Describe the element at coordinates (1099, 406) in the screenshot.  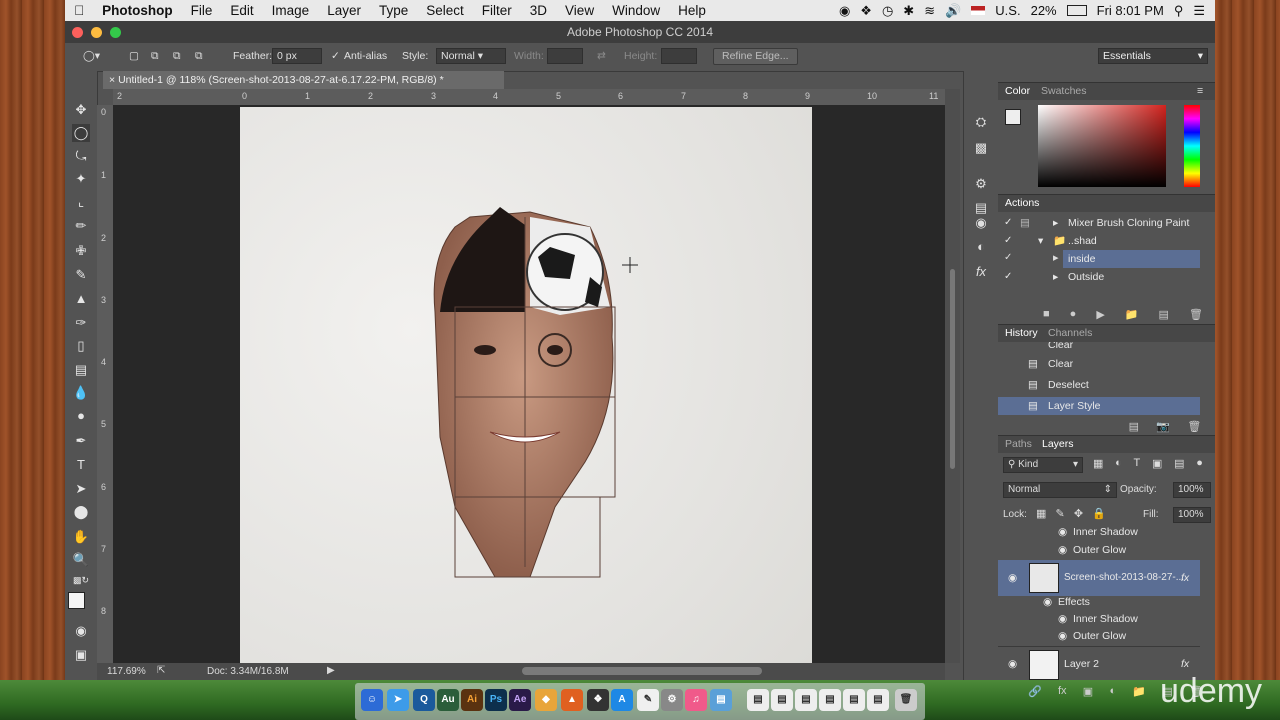
I see `history-row-selected: ▤ Layer Style` at that location.